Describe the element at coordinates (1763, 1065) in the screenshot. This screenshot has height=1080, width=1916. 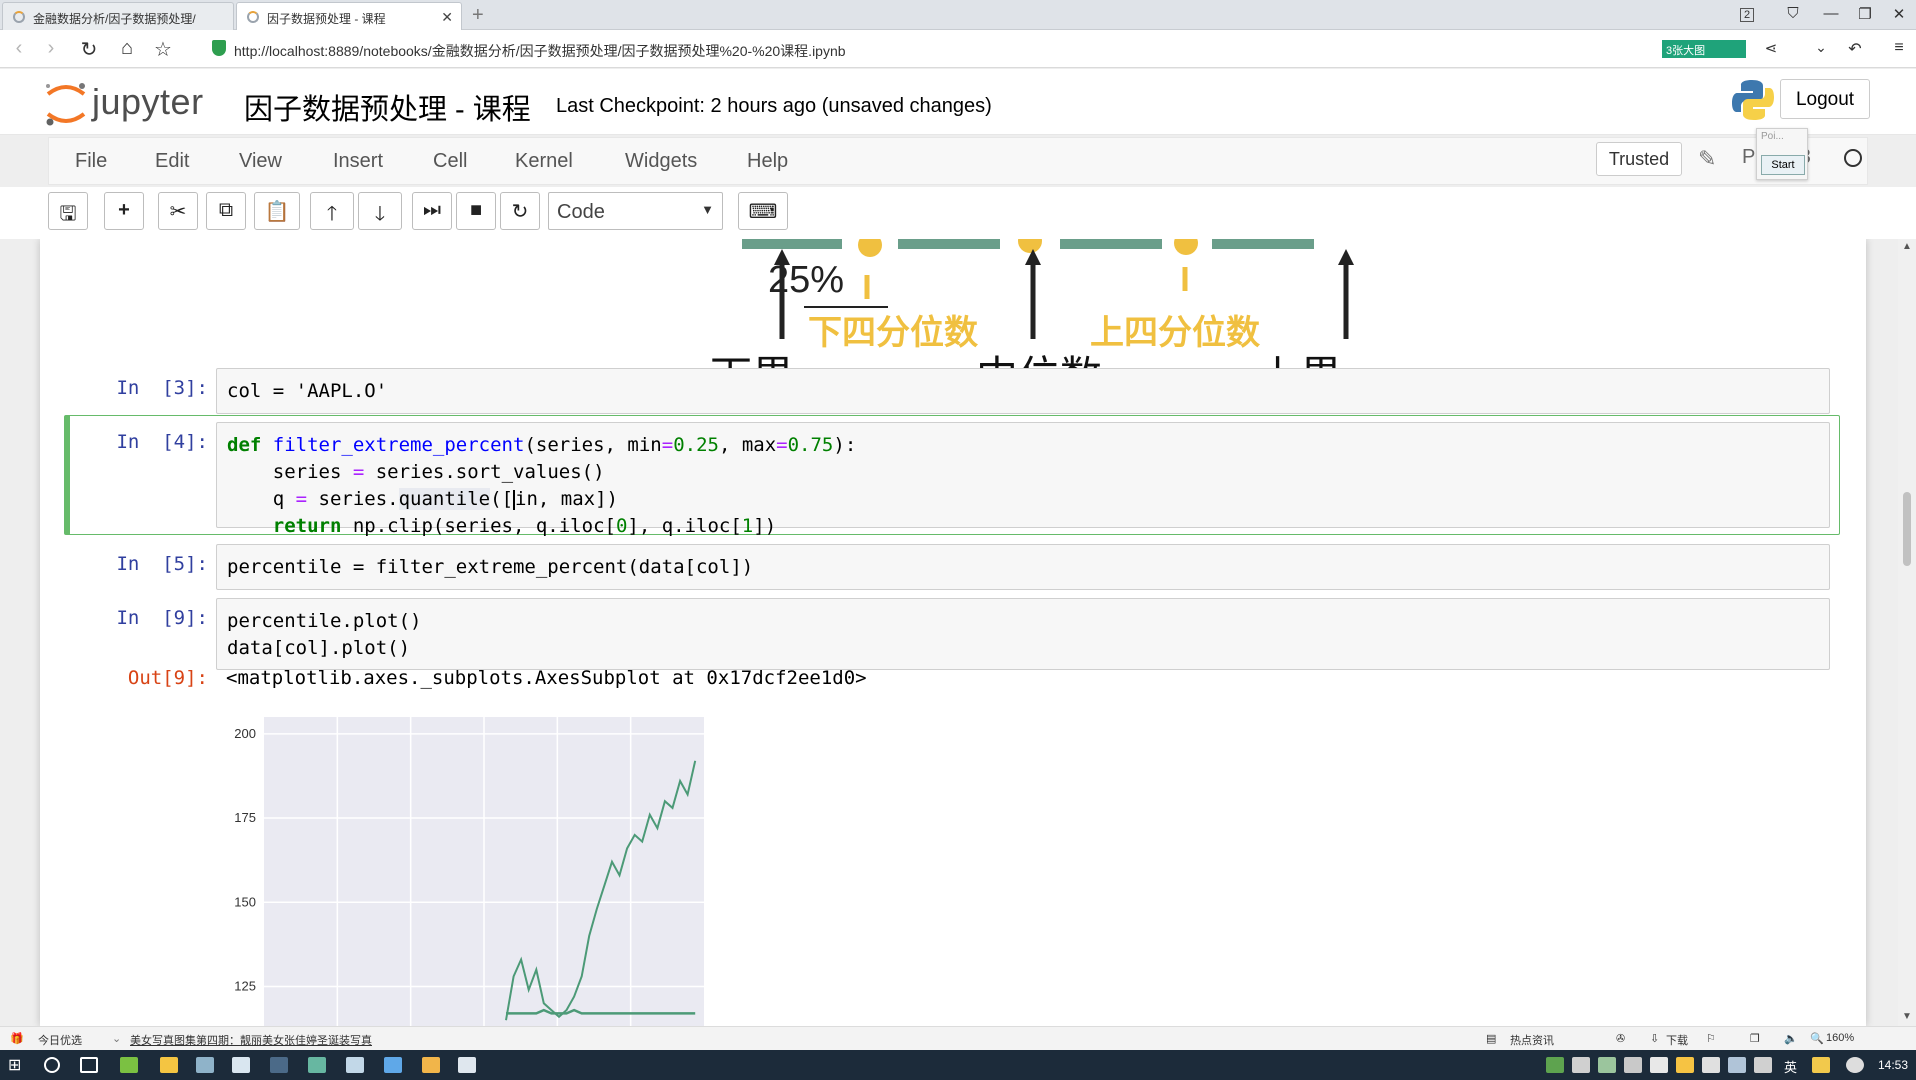
I see `volume-icon` at that location.